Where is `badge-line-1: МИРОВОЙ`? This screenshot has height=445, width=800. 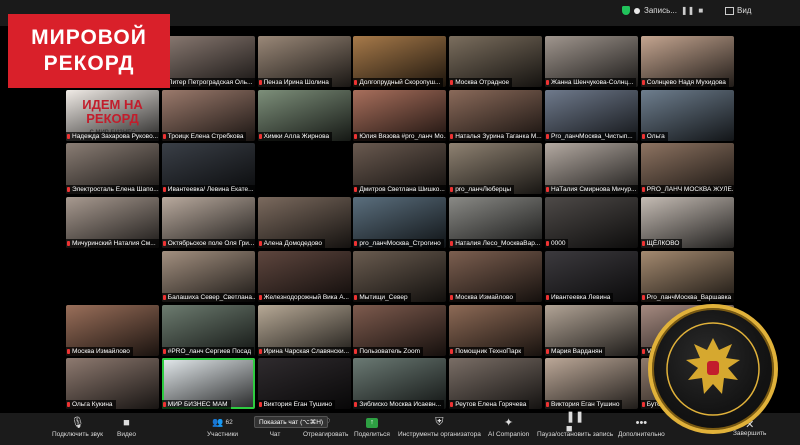
badge-line-1: МИРОВОЙ is located at coordinates (89, 37).